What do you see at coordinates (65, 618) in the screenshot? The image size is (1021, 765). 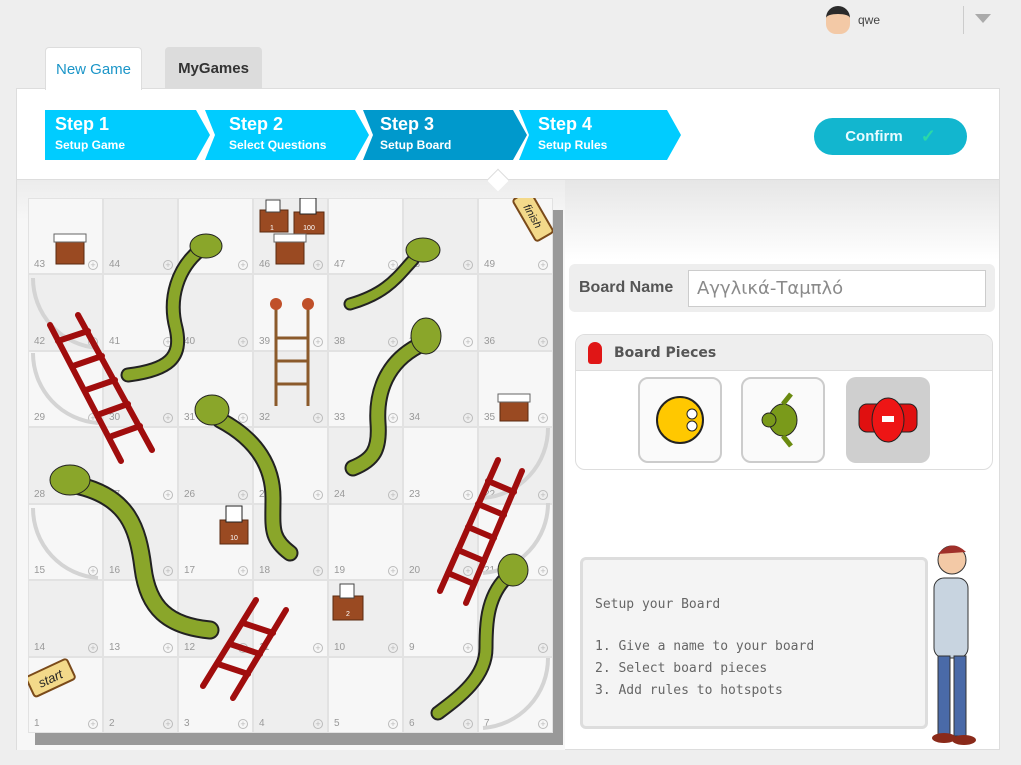 I see `board-cell: 14 +` at bounding box center [65, 618].